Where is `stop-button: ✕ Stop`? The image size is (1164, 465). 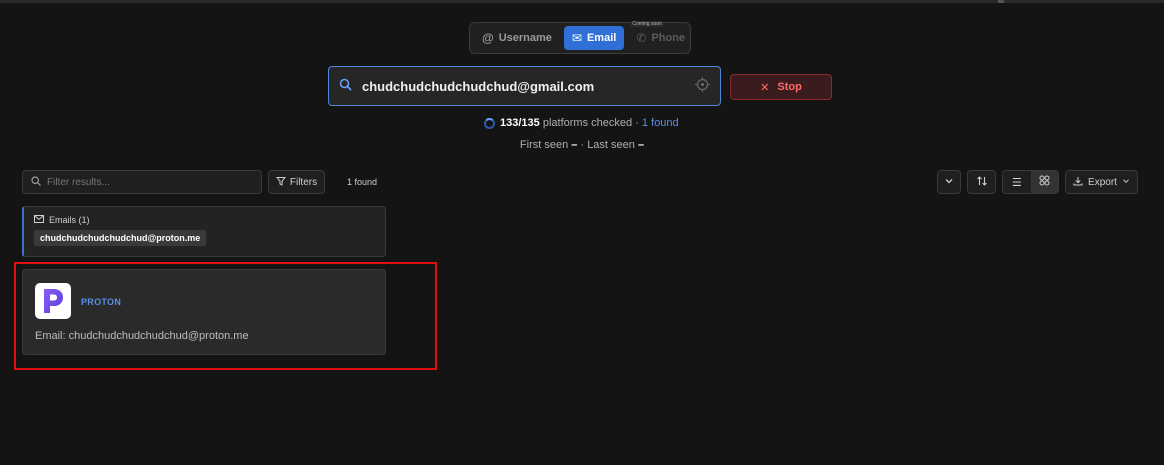
stop-button: ✕ Stop is located at coordinates (781, 87).